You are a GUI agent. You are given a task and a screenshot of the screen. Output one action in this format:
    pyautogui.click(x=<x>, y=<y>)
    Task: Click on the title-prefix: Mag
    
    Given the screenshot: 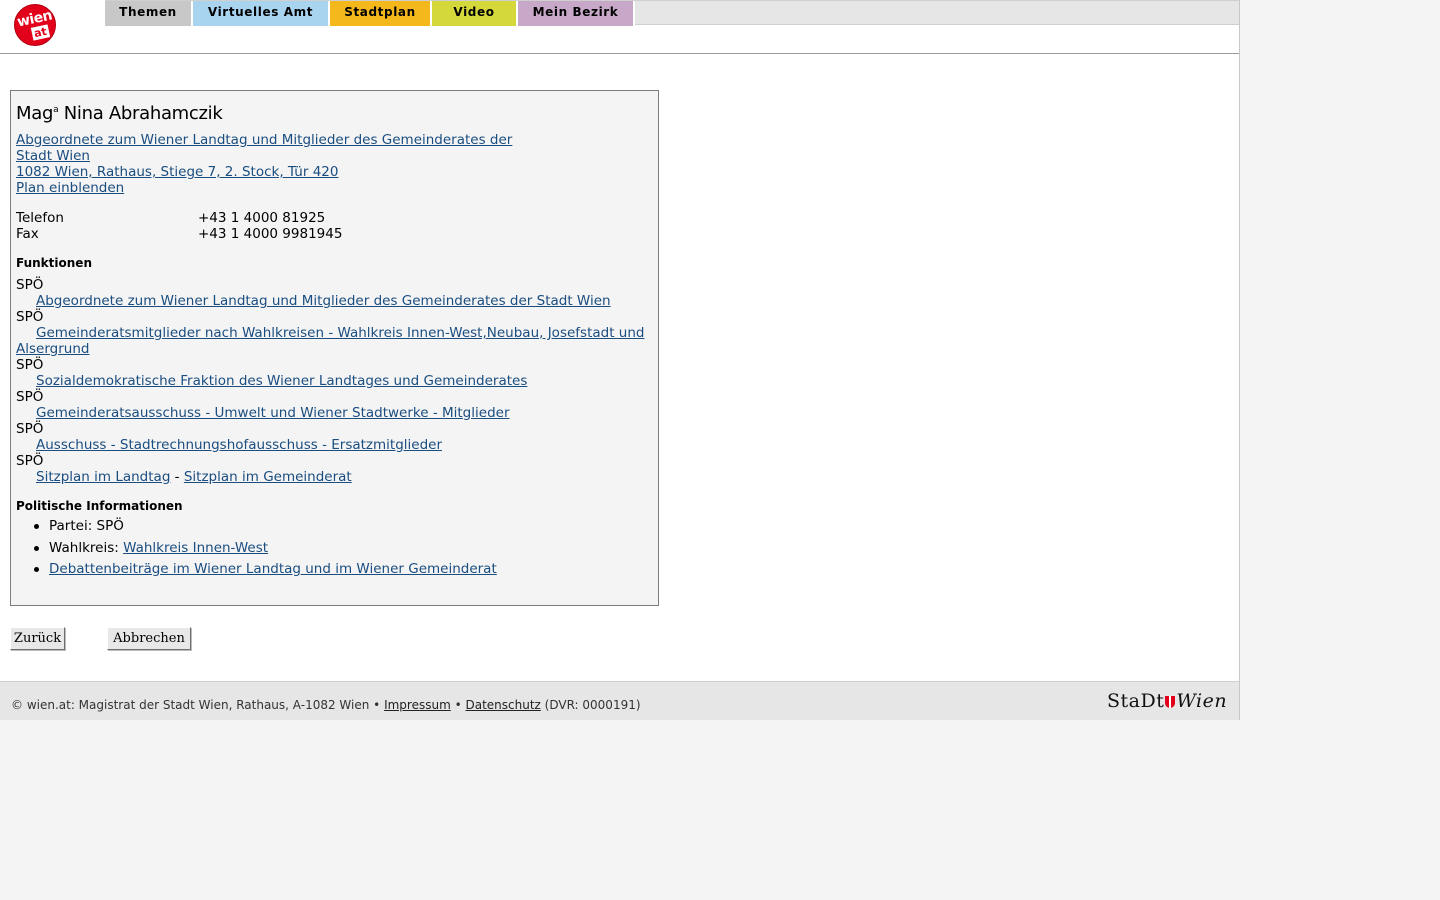 What is the action you would take?
    pyautogui.click(x=35, y=113)
    